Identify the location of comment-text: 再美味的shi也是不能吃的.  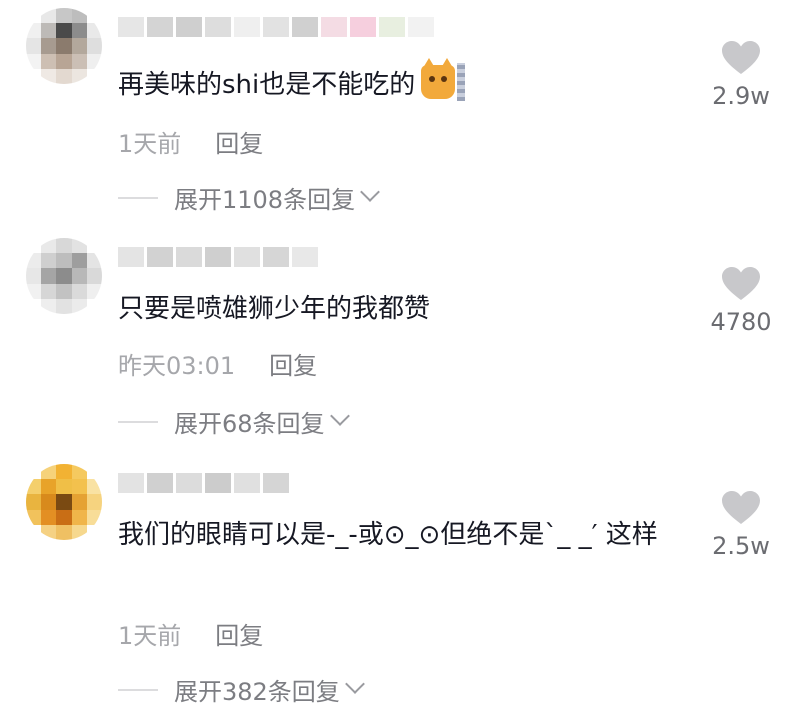
(388, 82).